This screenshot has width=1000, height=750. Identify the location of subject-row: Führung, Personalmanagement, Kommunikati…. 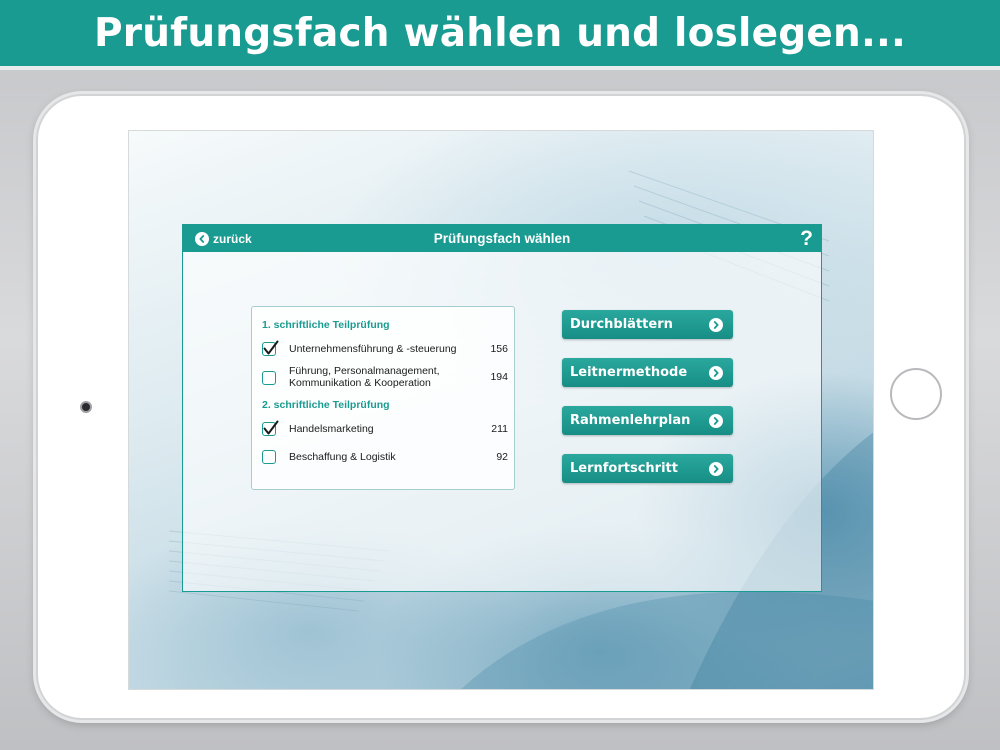
(385, 378).